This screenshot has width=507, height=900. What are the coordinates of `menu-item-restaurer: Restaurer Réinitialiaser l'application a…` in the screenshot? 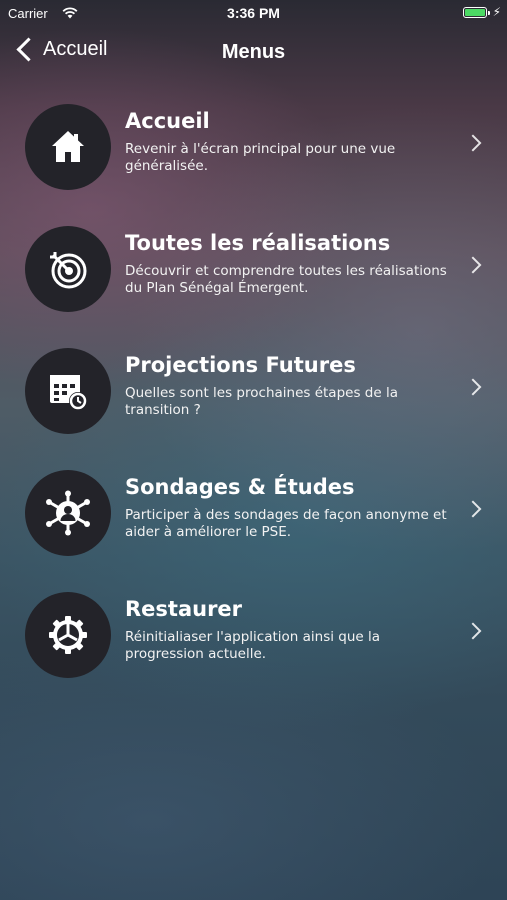 It's located at (253, 653).